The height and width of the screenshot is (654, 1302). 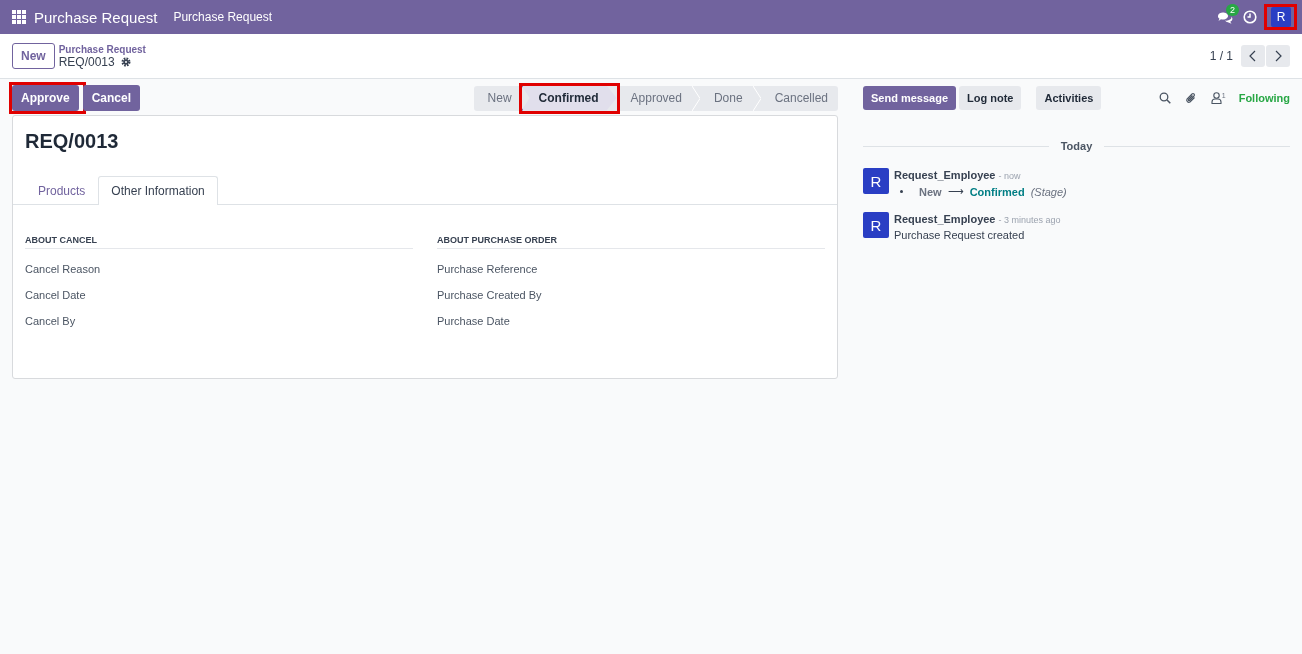 What do you see at coordinates (1029, 220) in the screenshot?
I see `message-time: - 3 minutes ago` at bounding box center [1029, 220].